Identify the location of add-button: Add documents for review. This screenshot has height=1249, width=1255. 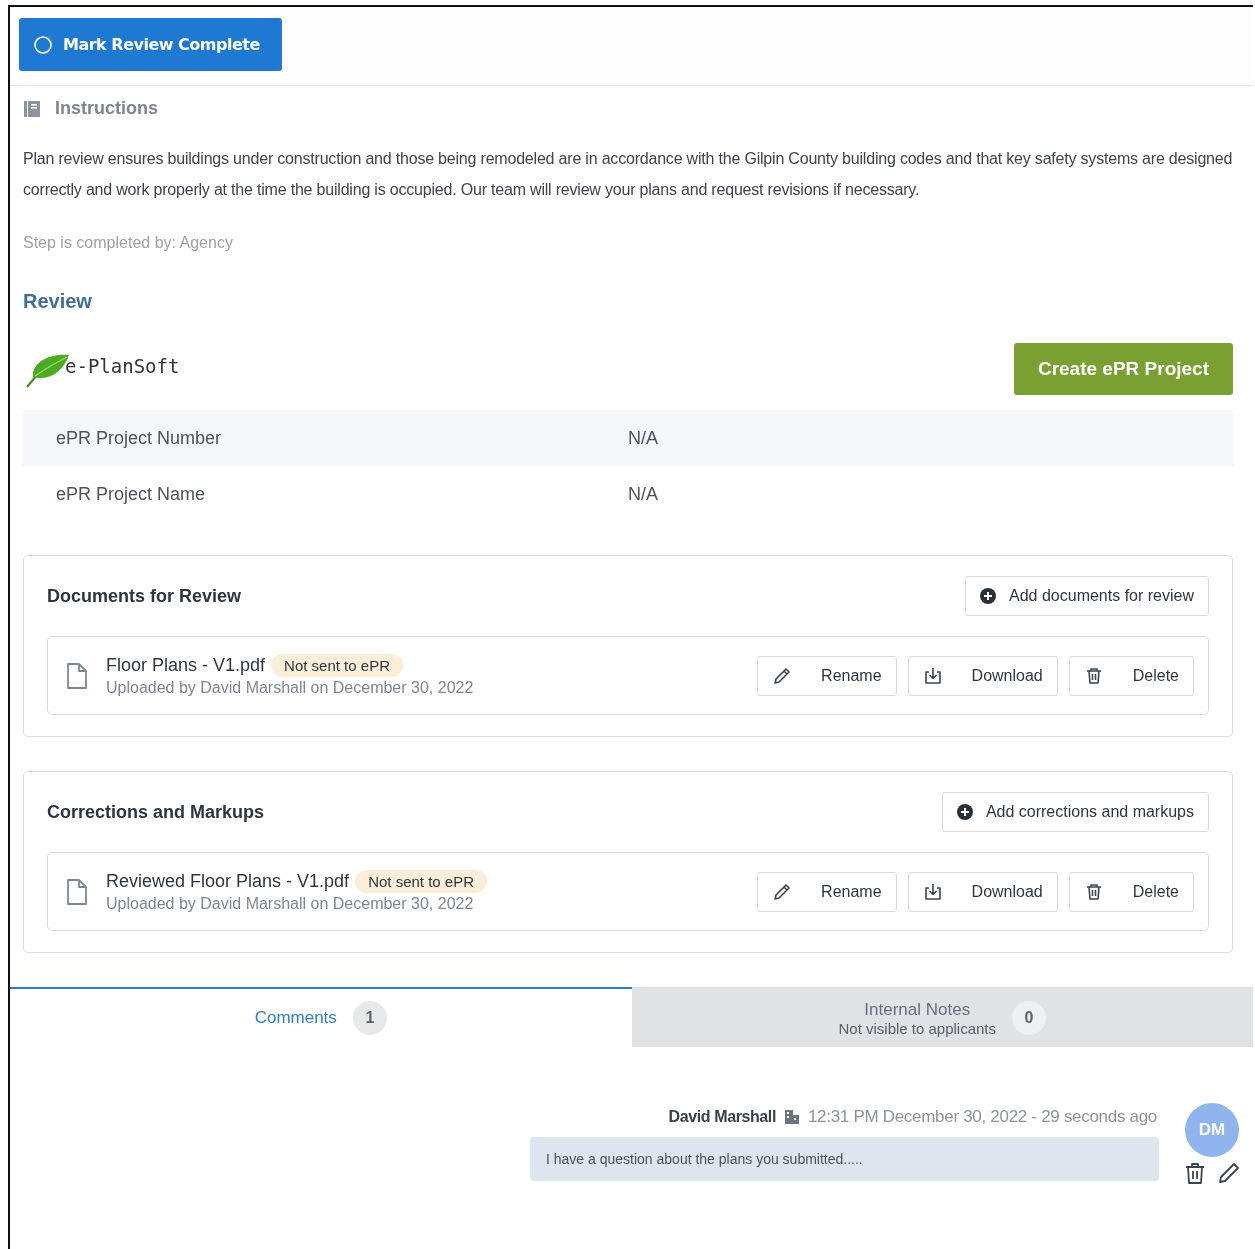
(1087, 596).